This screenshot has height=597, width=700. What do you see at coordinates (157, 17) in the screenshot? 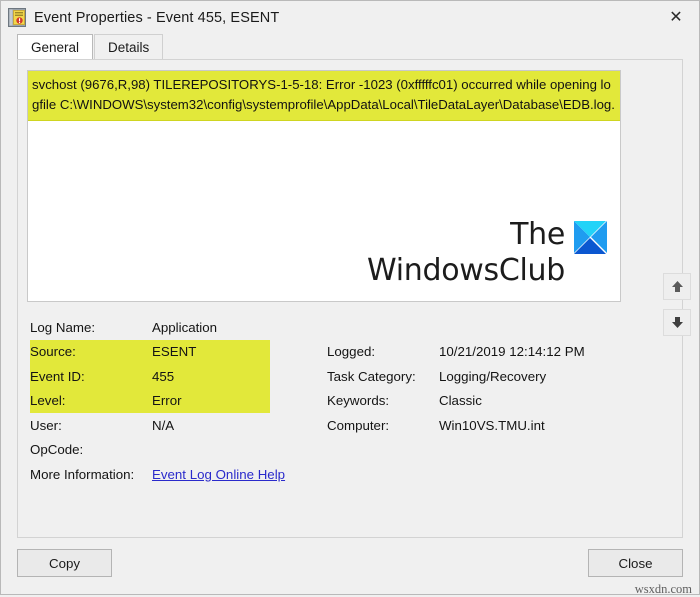
I see `window-title: Event Properties - Event 455, ESENT` at bounding box center [157, 17].